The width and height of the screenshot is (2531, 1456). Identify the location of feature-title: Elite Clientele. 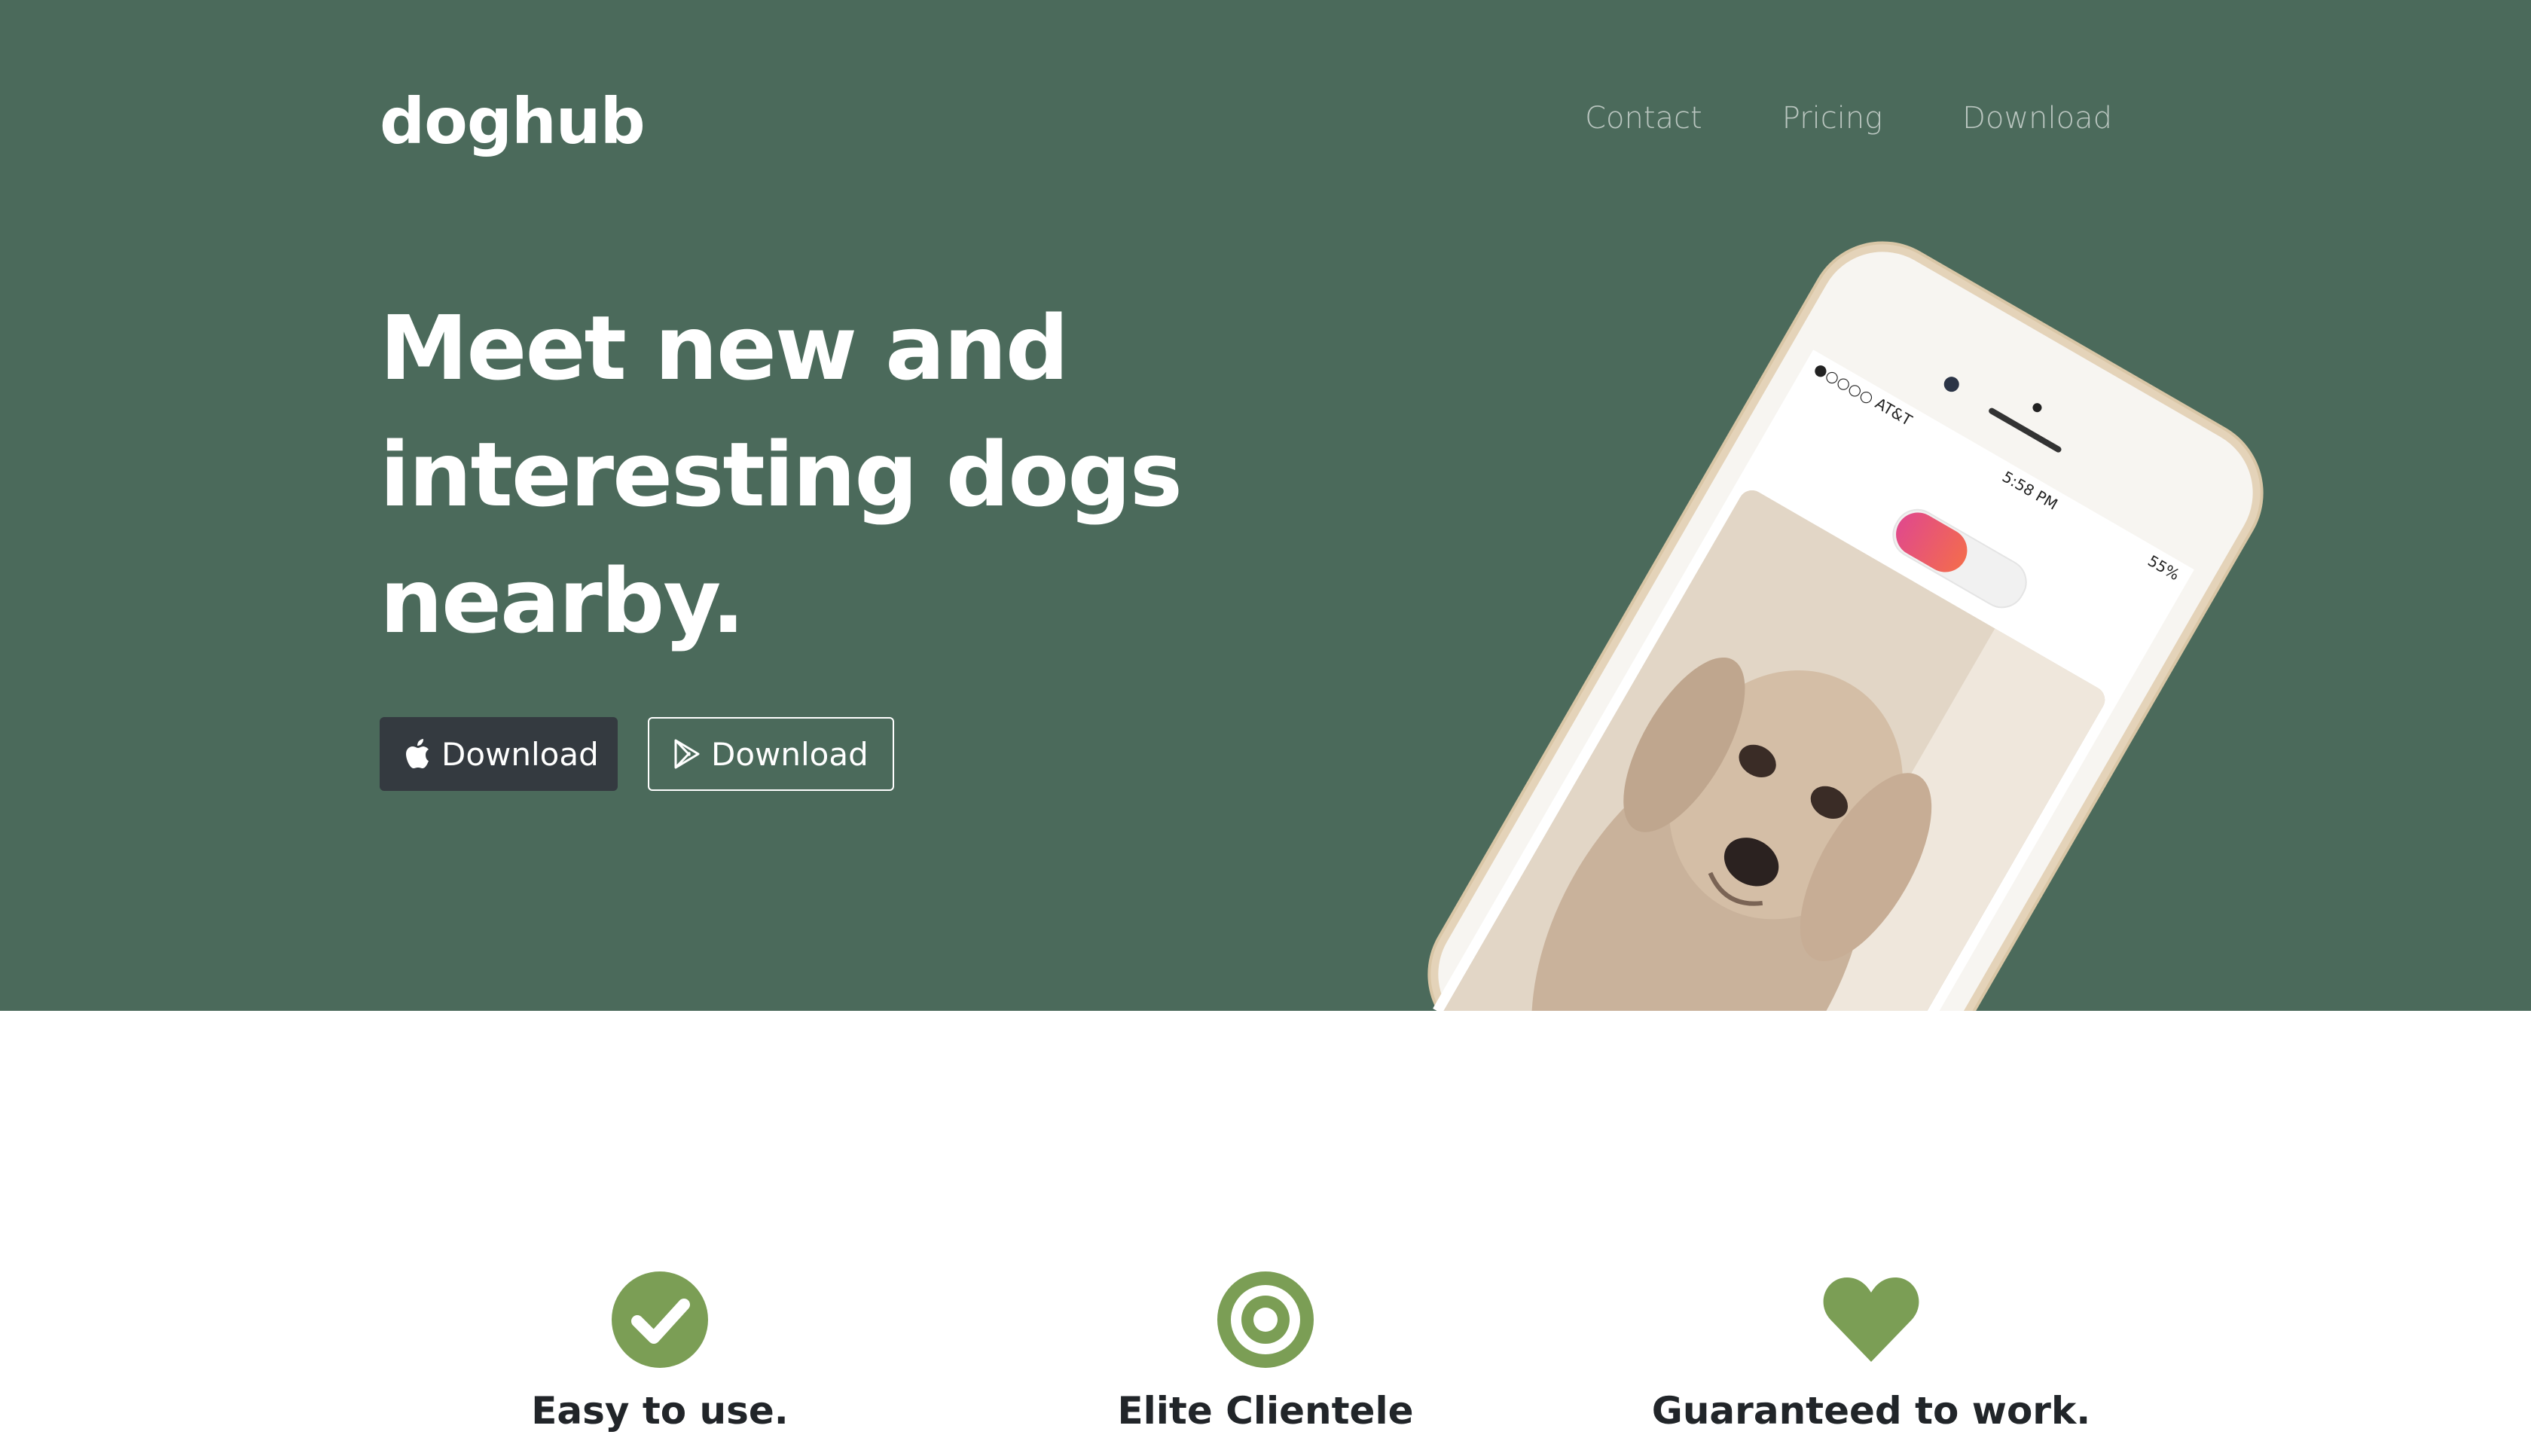
(1265, 1411).